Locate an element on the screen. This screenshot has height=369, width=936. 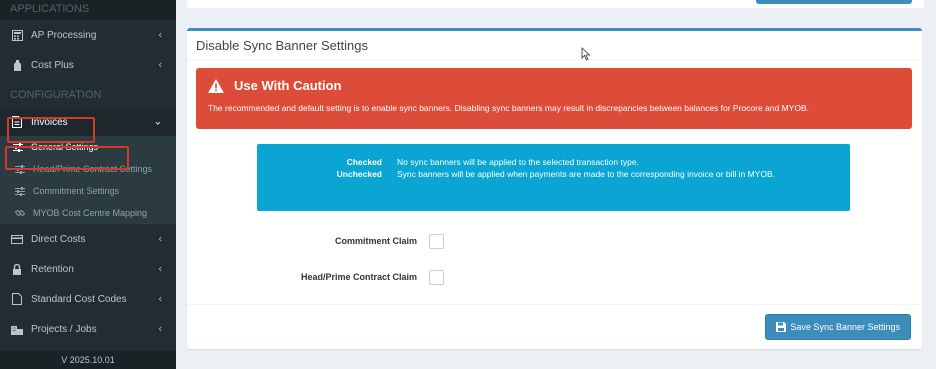
save-sync-banner-settings-button: Save Sync Banner Settings is located at coordinates (838, 327).